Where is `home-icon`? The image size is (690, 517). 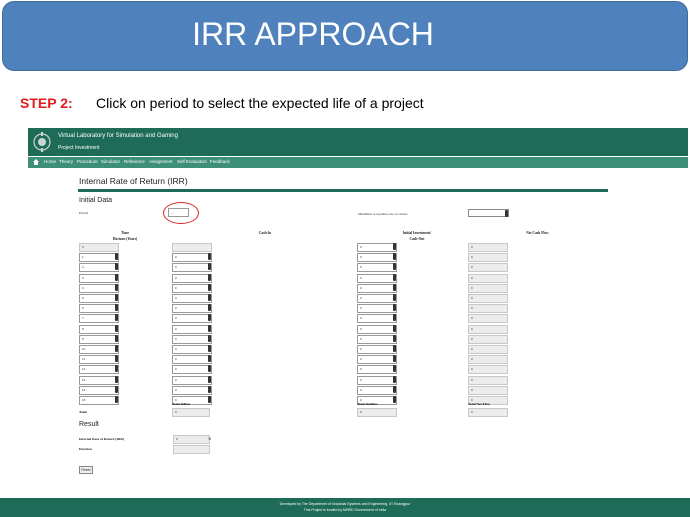 home-icon is located at coordinates (36, 162).